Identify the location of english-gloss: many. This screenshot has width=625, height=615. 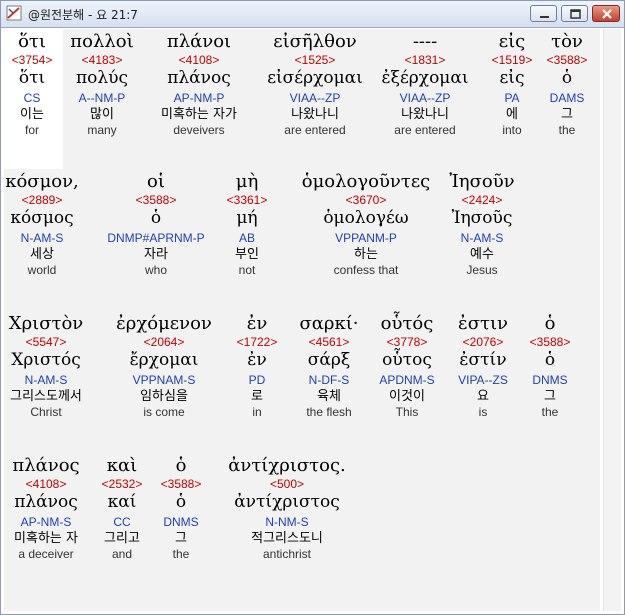
(102, 130).